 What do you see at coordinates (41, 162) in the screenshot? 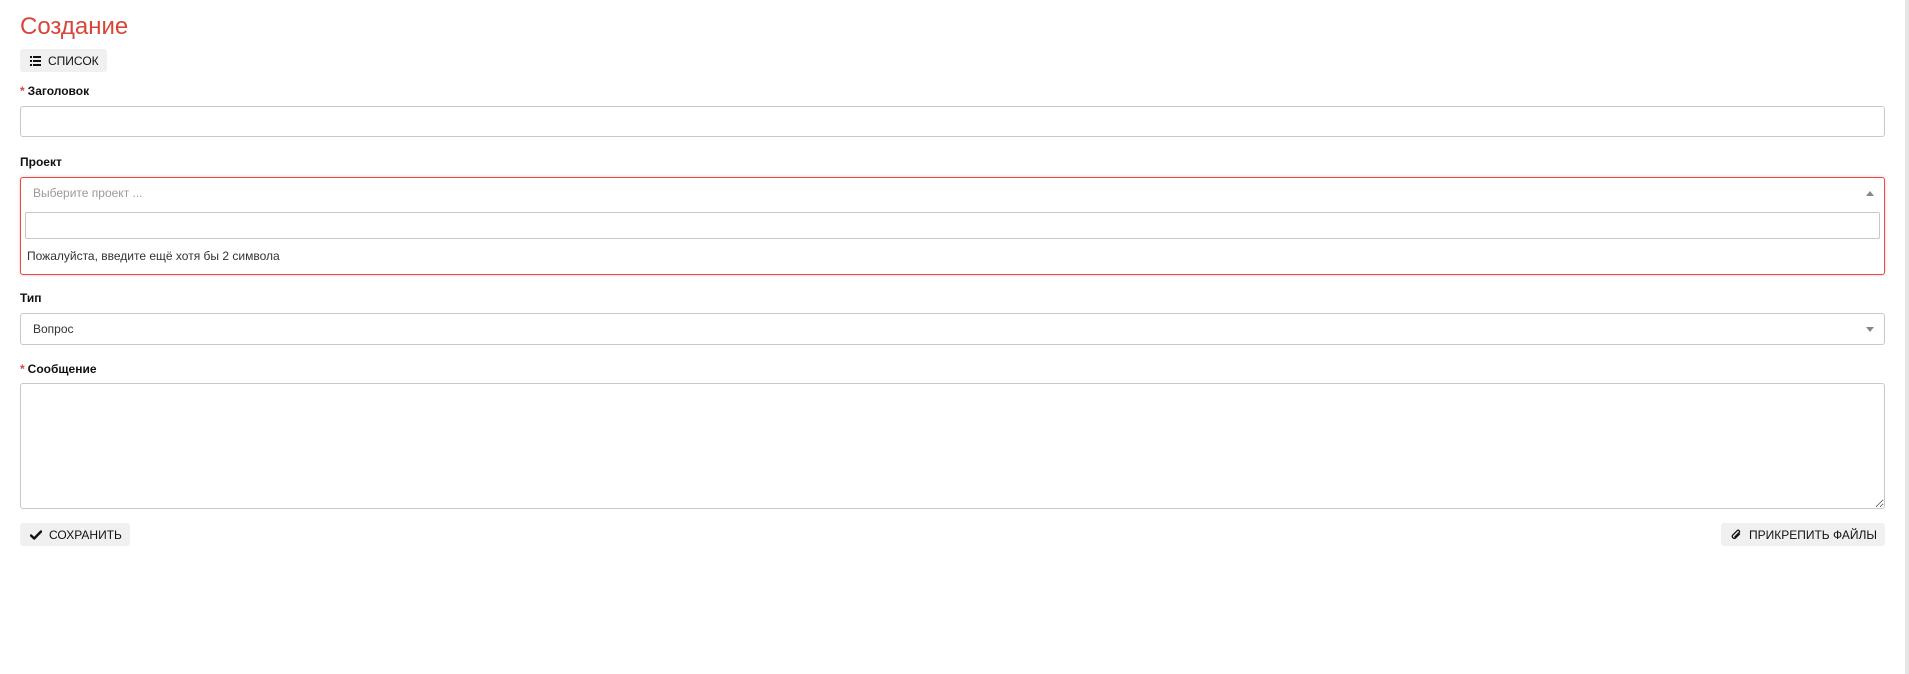
I see `project-field-label: Проект` at bounding box center [41, 162].